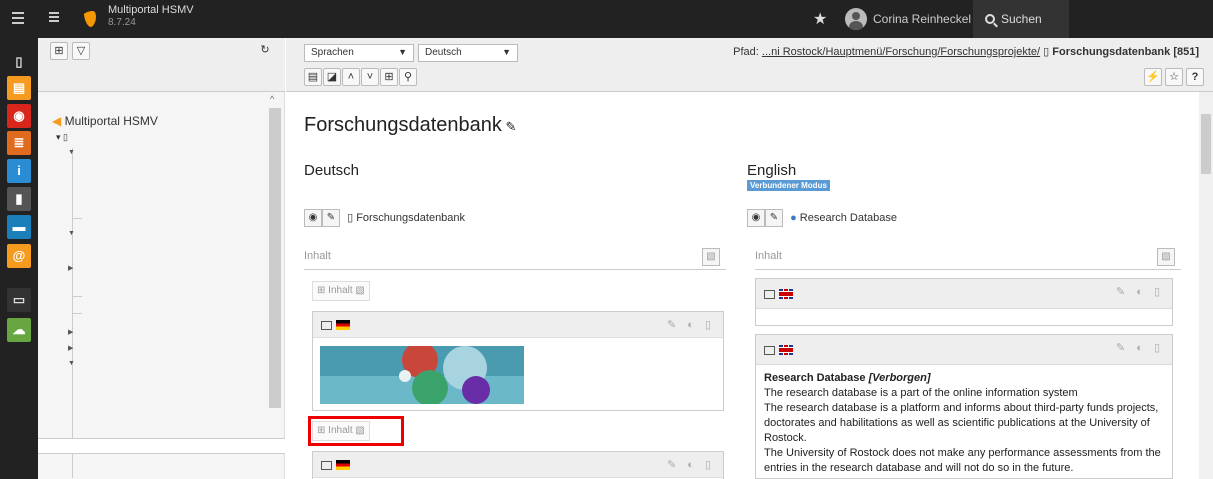 The width and height of the screenshot is (1213, 479). I want to click on content-element-text-de: ✎ ◐ ▯, so click(518, 465).